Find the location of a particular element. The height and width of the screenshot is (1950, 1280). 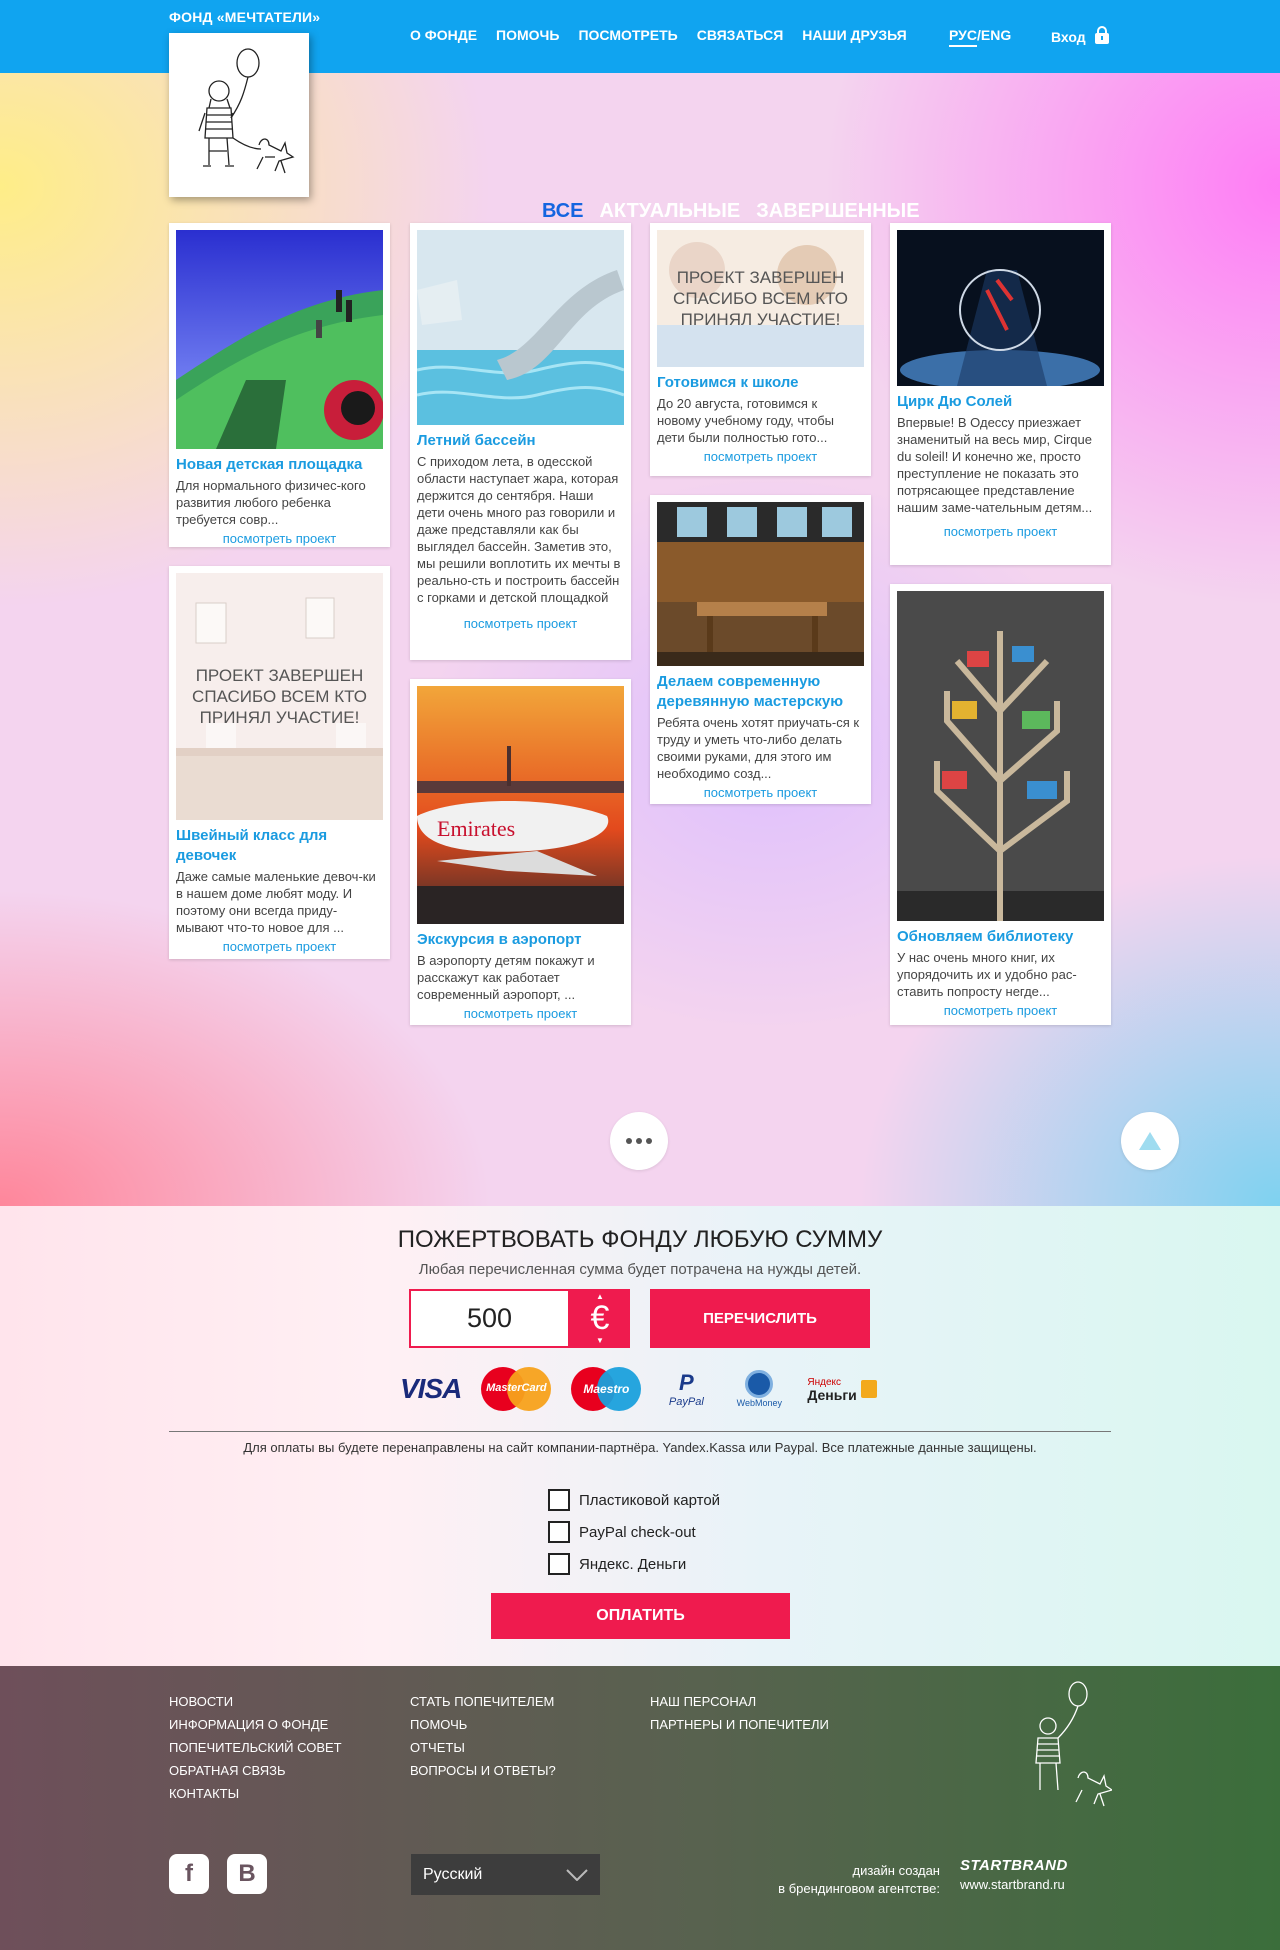

chevron-down-icon is located at coordinates (577, 1874).